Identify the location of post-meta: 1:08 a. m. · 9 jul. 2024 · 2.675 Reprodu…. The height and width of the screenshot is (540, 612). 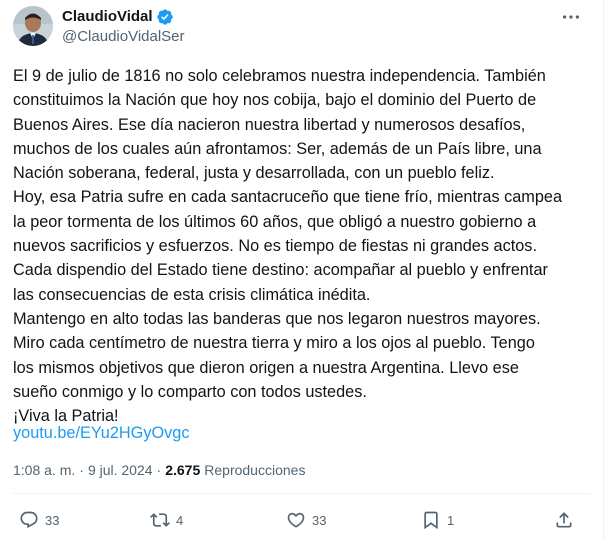
(159, 470).